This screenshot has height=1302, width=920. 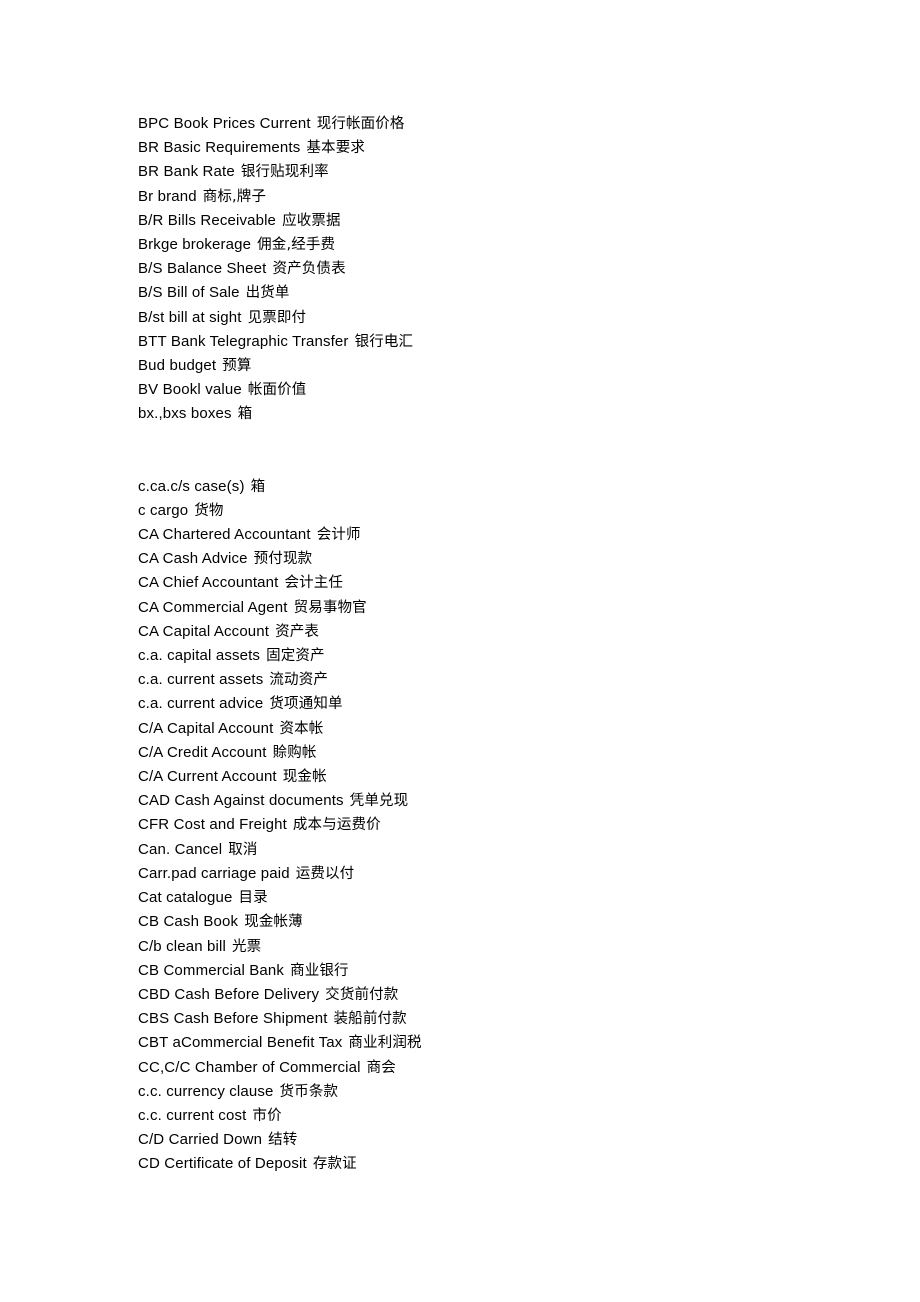 What do you see at coordinates (498, 656) in the screenshot?
I see `glossary-entry: c.a. capital assets 固定资产` at bounding box center [498, 656].